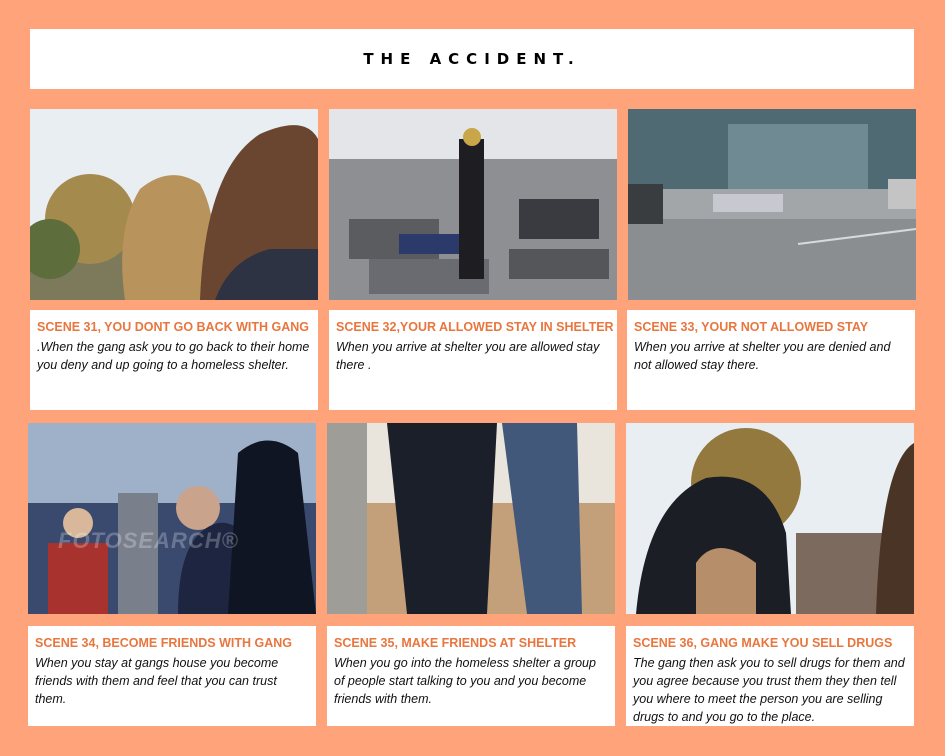  I want to click on scene-34-heading: SCENE 34, BECOME FRIENDS WITH GANG, so click(163, 643).